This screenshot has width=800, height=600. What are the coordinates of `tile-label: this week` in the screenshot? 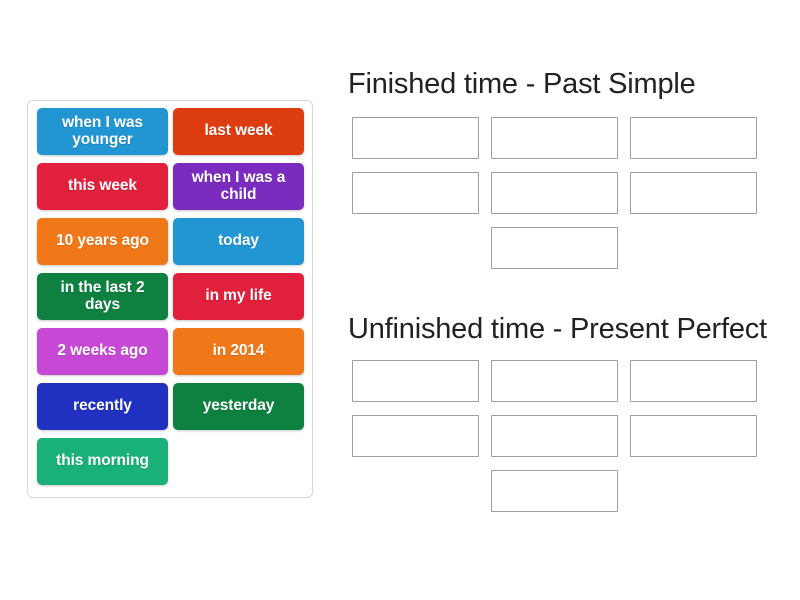 It's located at (102, 186).